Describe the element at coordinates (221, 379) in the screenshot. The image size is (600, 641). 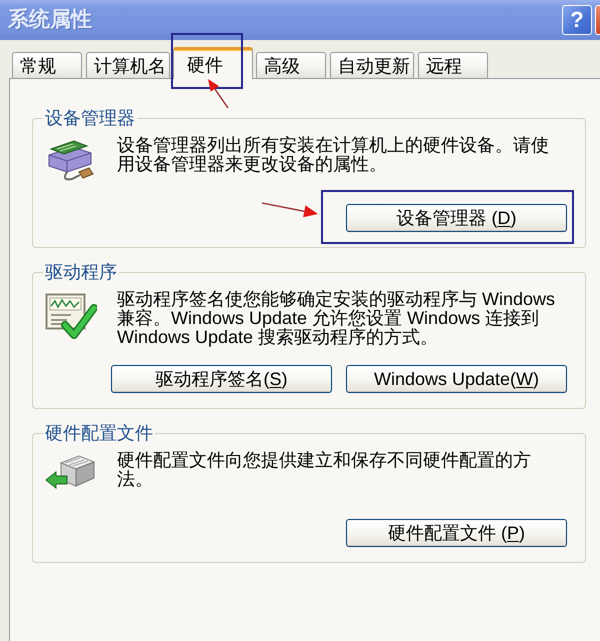
I see `driver-signing-button: 驱动程序签名(S)` at that location.